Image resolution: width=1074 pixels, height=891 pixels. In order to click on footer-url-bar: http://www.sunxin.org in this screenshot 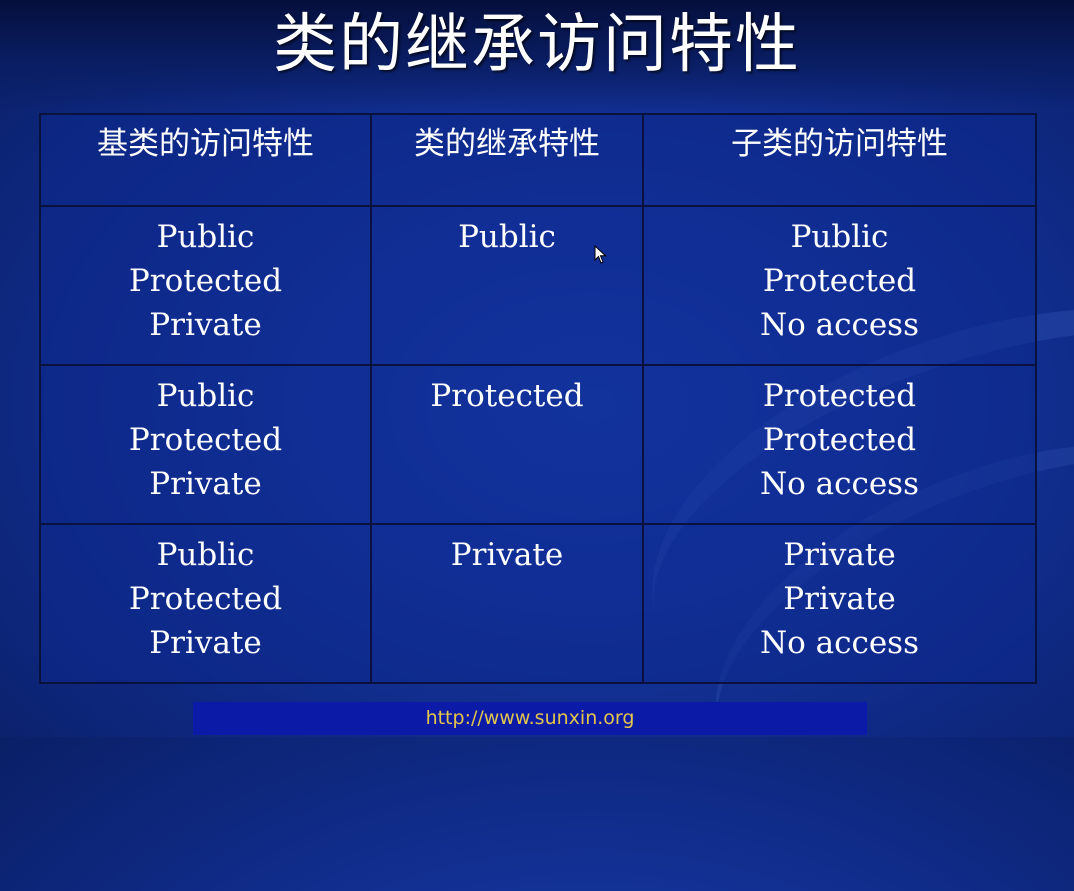, I will do `click(530, 718)`.